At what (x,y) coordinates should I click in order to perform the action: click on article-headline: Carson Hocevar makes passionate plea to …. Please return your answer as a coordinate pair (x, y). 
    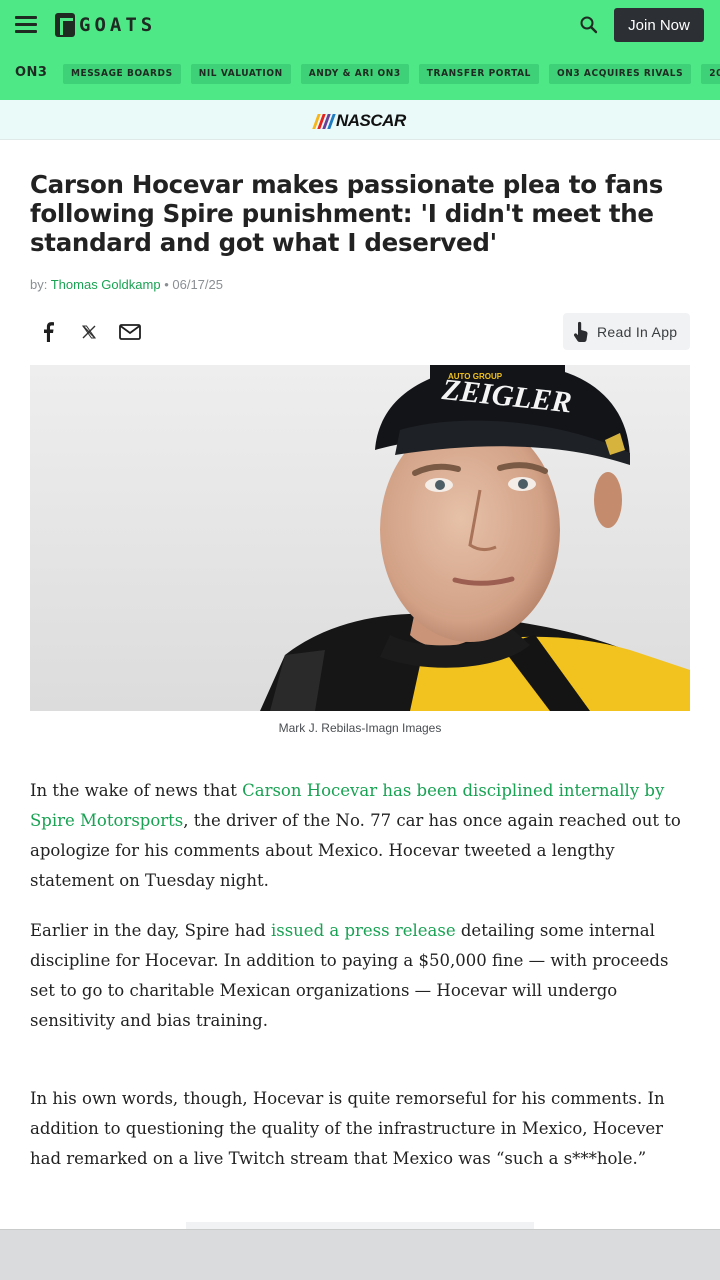
    Looking at the image, I should click on (346, 213).